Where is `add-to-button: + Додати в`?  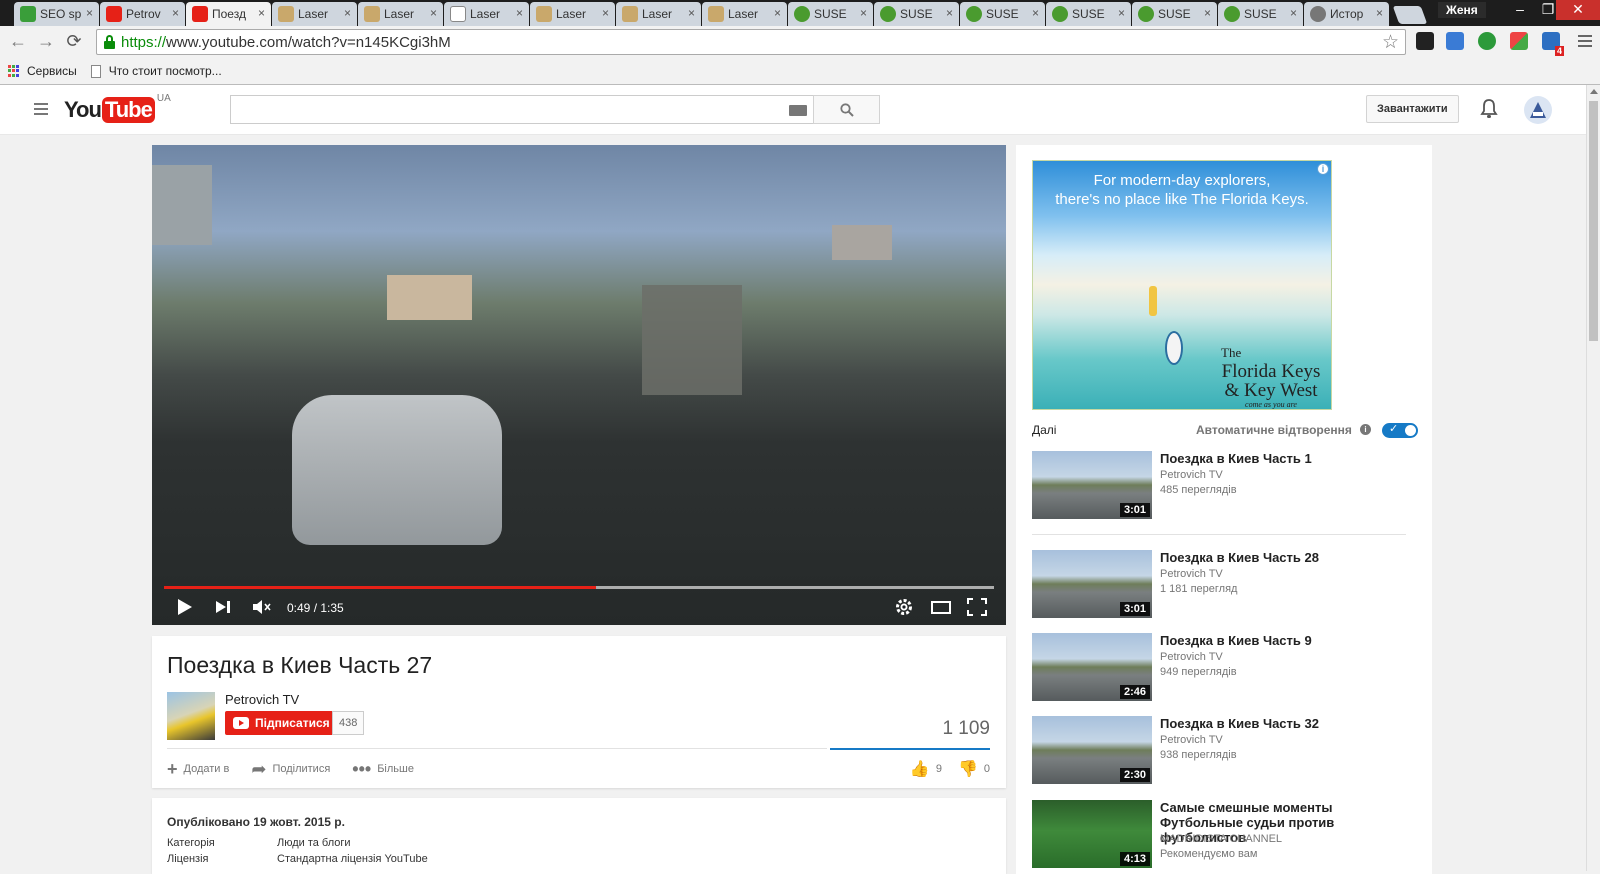 add-to-button: + Додати в is located at coordinates (198, 769).